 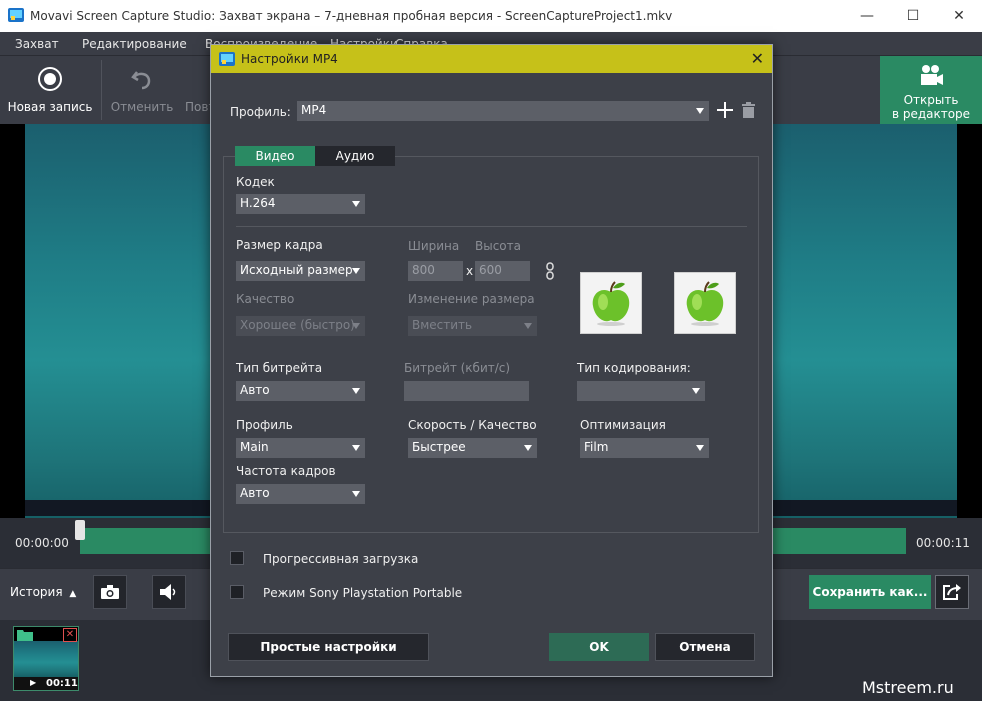 I want to click on cancel-button: Отмена, so click(x=705, y=647).